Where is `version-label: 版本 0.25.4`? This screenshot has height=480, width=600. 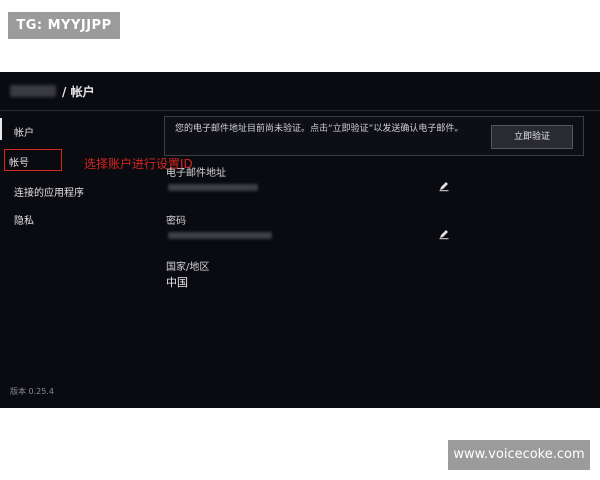 version-label: 版本 0.25.4 is located at coordinates (32, 391).